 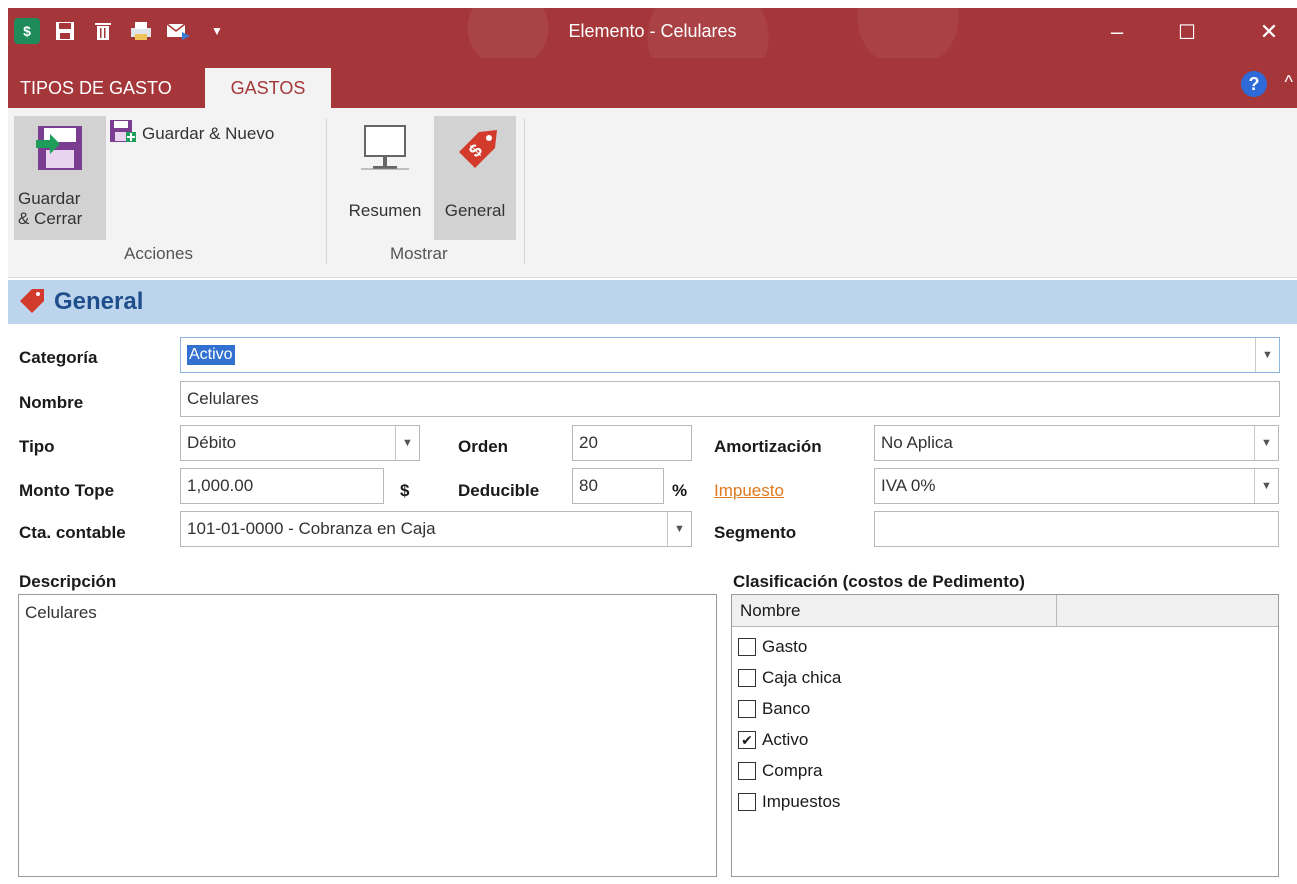 I want to click on monto-tope-field, so click(x=282, y=486).